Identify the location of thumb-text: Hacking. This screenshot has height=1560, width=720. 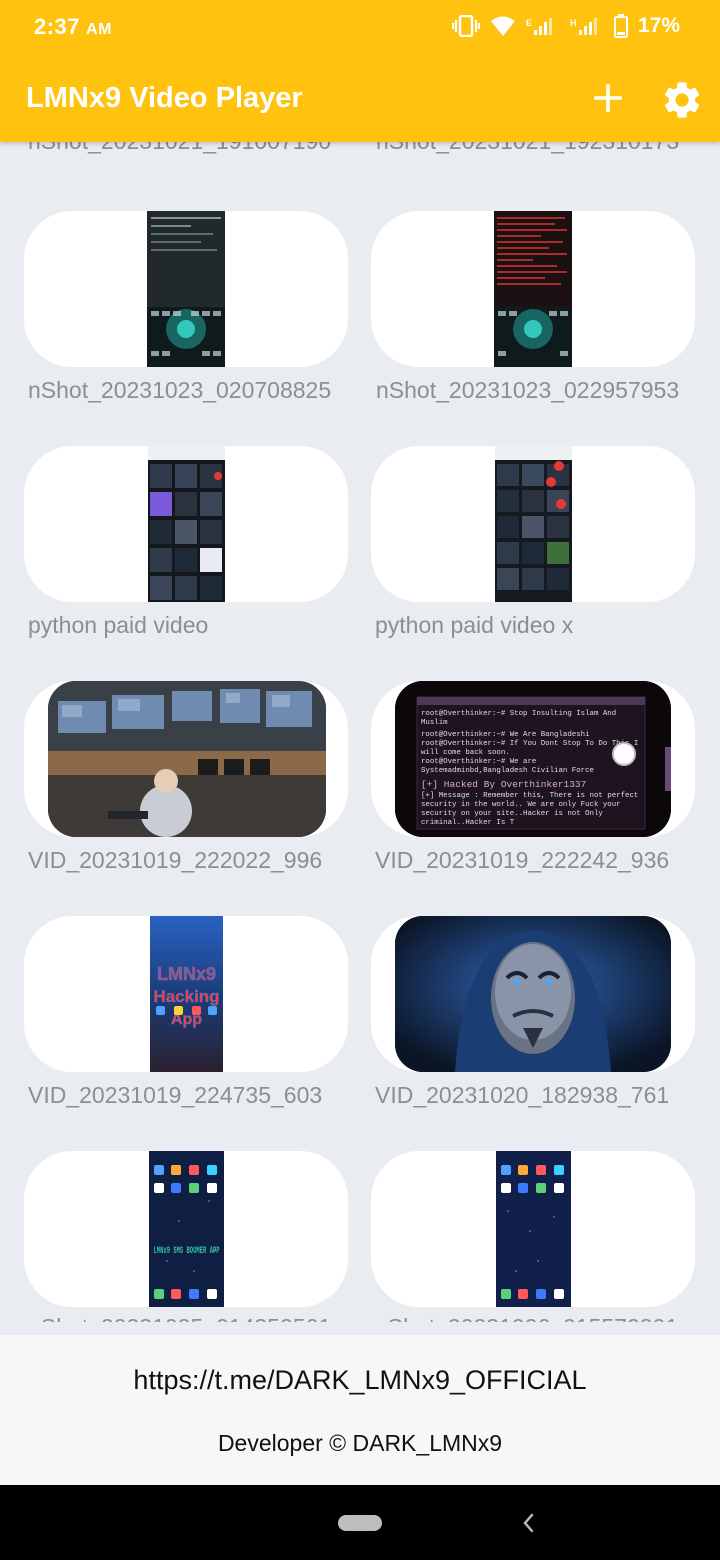
(186, 996).